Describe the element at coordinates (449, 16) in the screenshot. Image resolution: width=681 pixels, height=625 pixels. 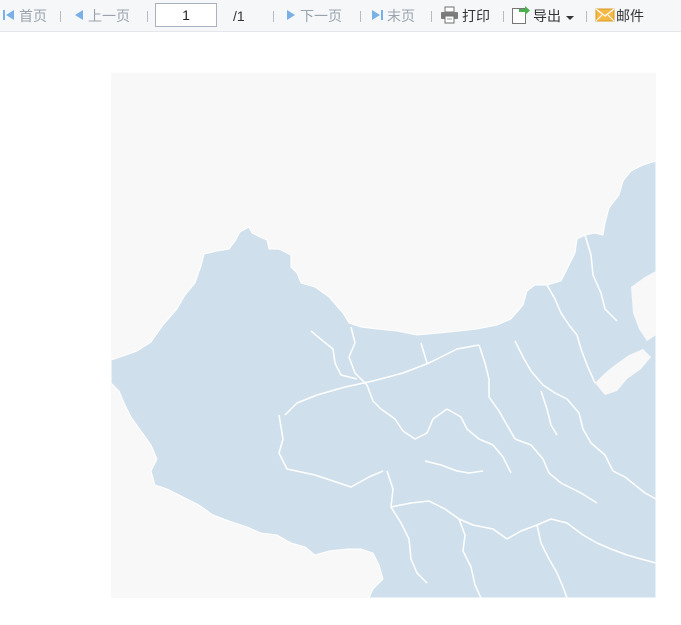
I see `printer-icon` at that location.